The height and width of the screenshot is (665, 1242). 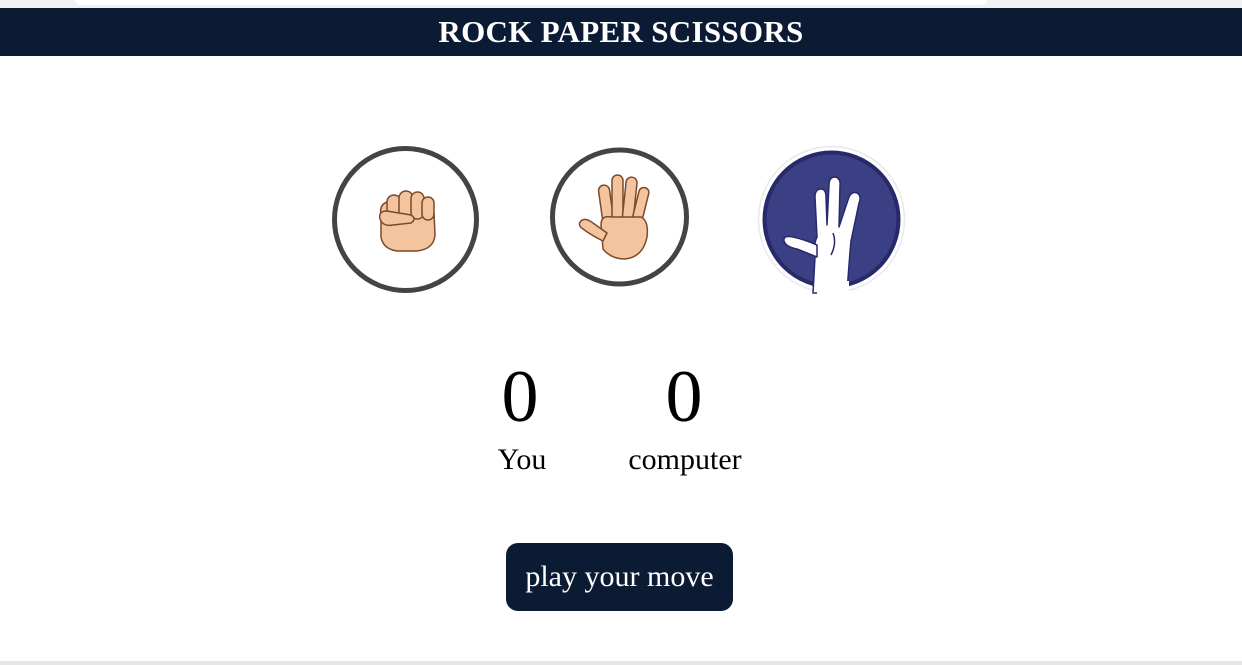 What do you see at coordinates (619, 577) in the screenshot?
I see `play-move-button: play your move` at bounding box center [619, 577].